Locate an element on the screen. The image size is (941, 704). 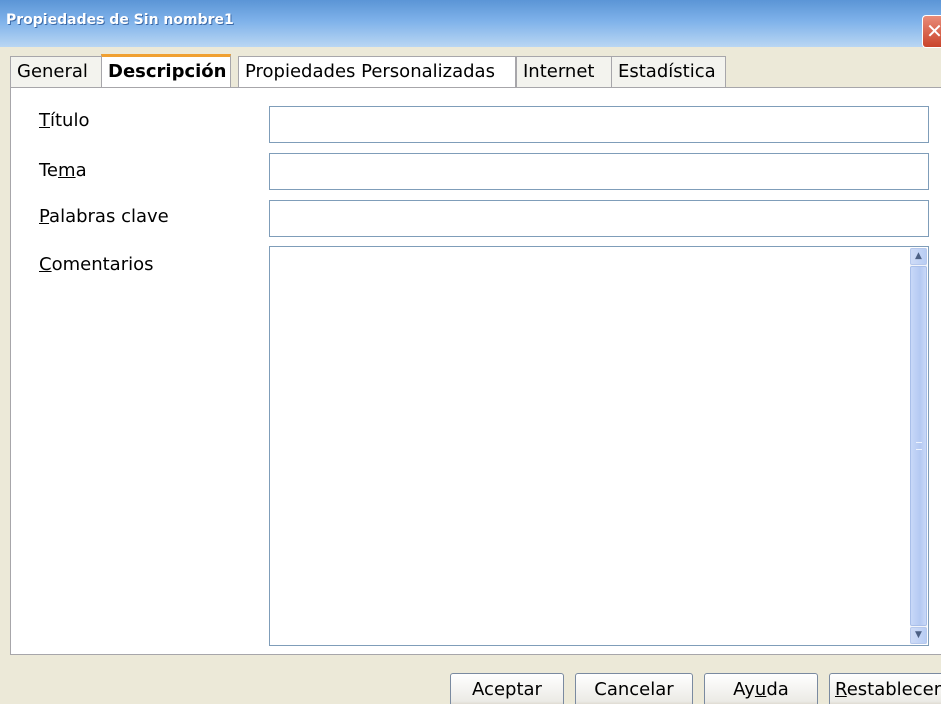
tab-general: General is located at coordinates (56, 72).